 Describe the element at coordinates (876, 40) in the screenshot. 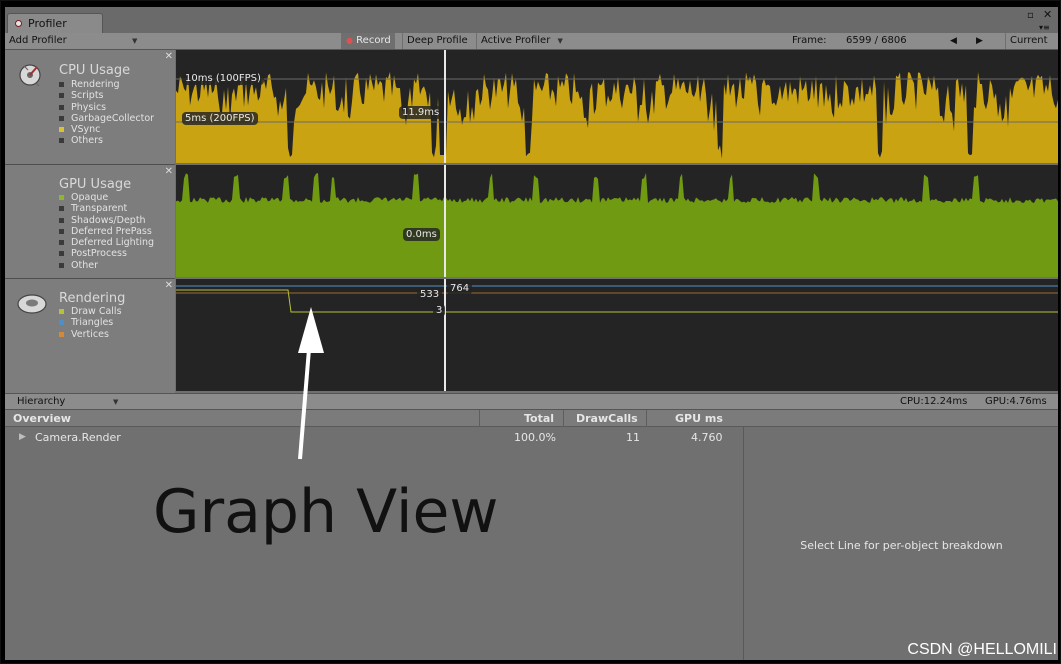

I see `frame-counter: 6599 / 6806` at that location.